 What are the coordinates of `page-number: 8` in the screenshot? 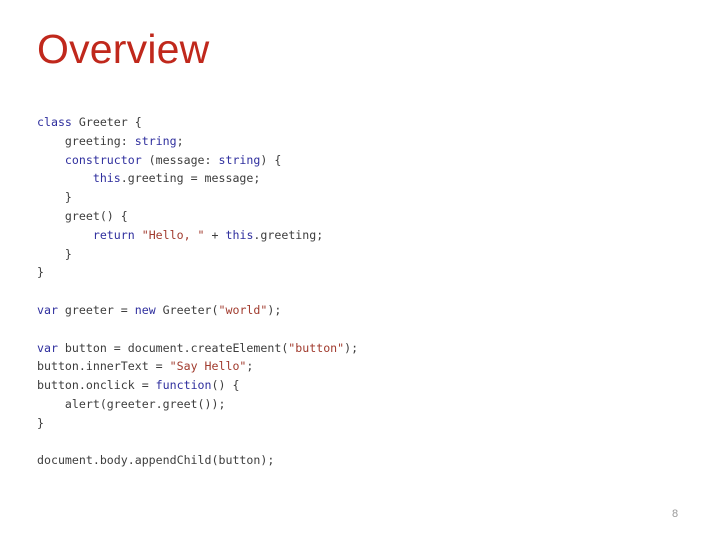 It's located at (675, 514).